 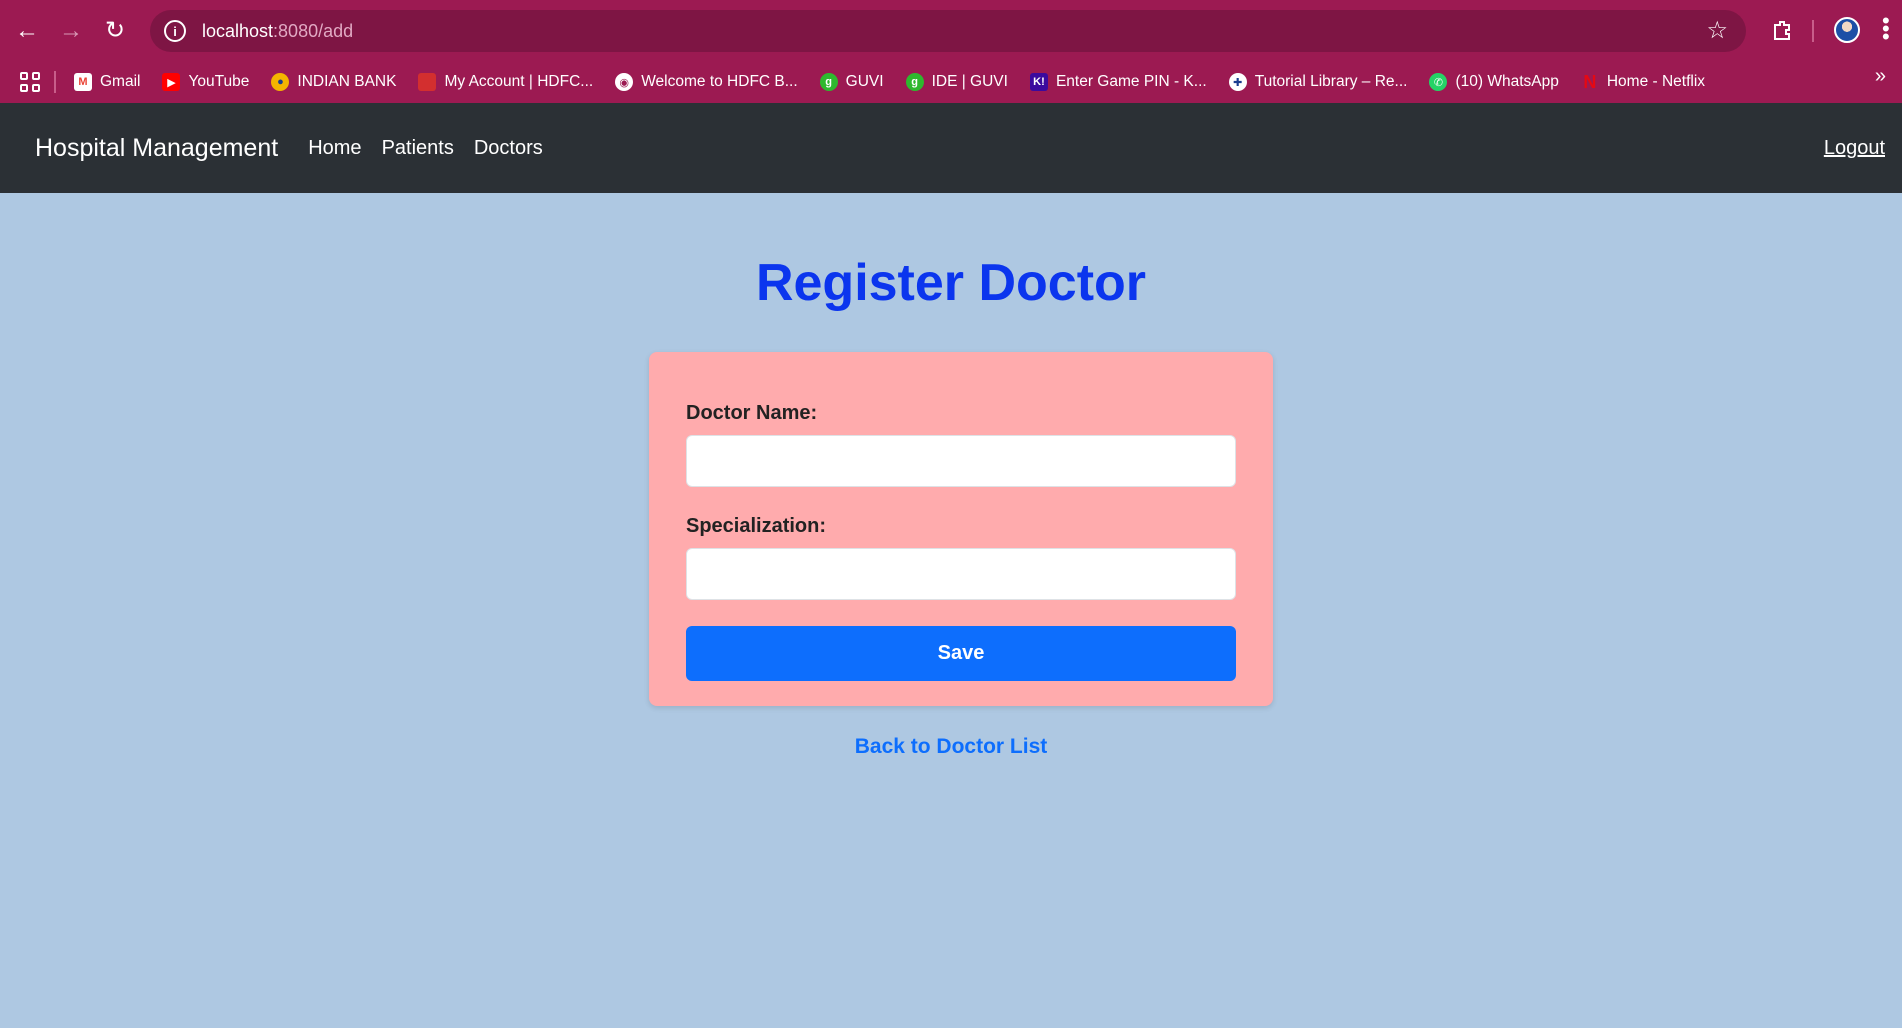 I want to click on bookmark-label: YouTube, so click(x=219, y=81).